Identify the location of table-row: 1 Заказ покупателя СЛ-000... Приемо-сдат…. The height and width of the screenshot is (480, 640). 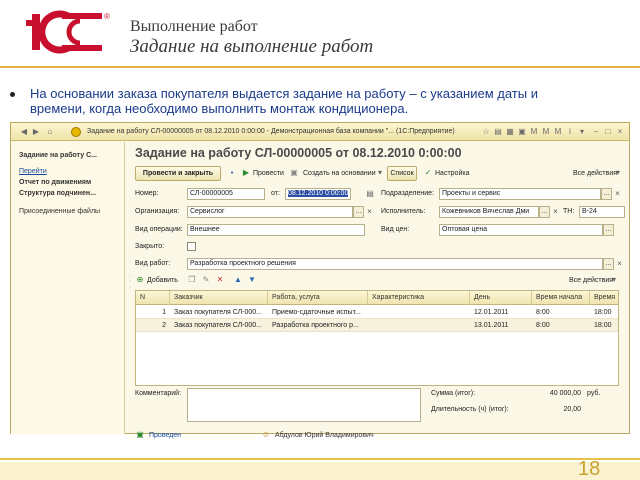
(377, 312).